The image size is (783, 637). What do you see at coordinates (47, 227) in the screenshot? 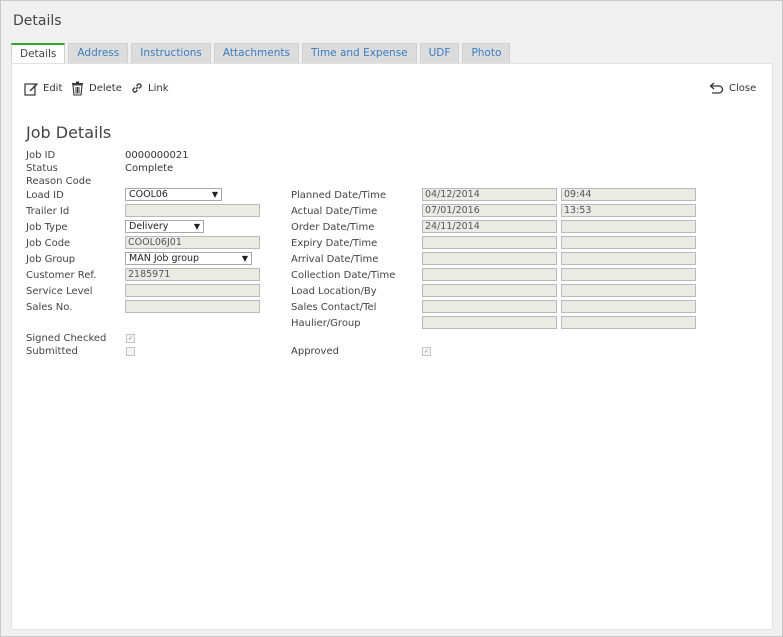
I see `job-type-label: Job Type` at bounding box center [47, 227].